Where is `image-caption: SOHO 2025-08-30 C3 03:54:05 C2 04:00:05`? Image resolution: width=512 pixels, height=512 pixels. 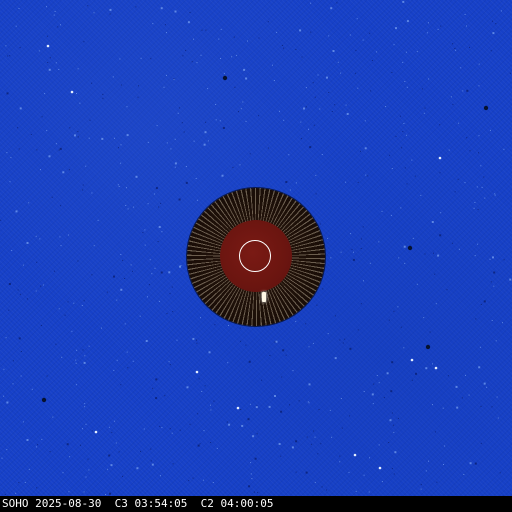 image-caption: SOHO 2025-08-30 C3 03:54:05 C2 04:00:05 is located at coordinates (138, 503).